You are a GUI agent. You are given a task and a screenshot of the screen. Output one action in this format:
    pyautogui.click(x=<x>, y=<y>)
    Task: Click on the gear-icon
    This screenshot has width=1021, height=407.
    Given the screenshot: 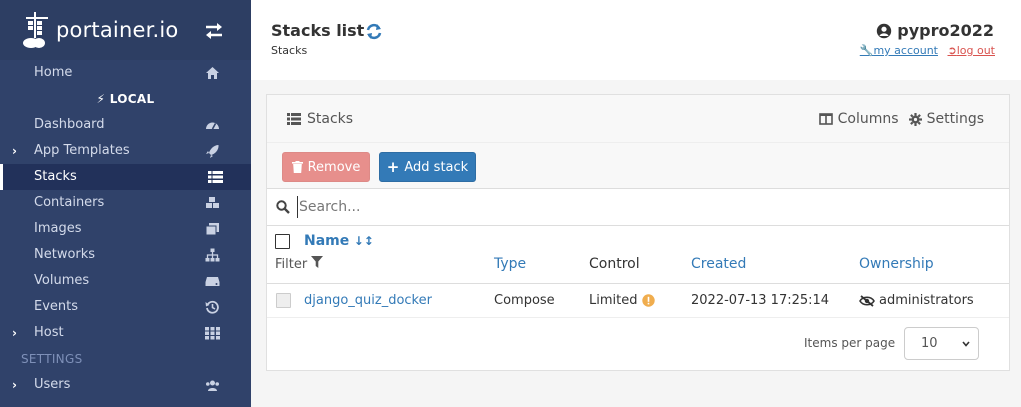 What is the action you would take?
    pyautogui.click(x=915, y=119)
    